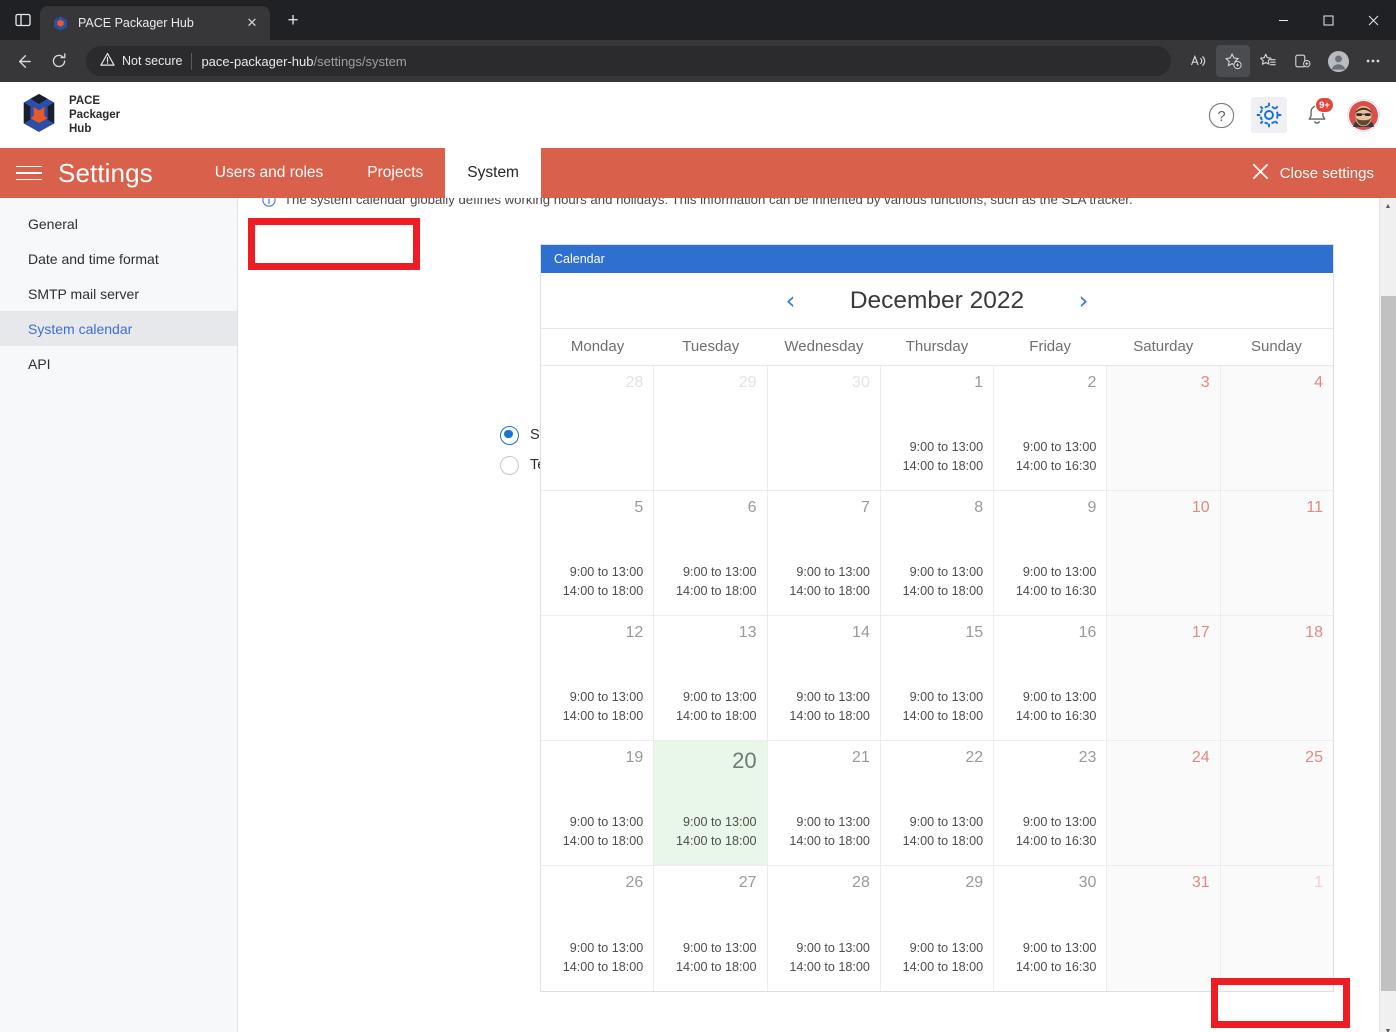 The image size is (1396, 1032). What do you see at coordinates (155, 23) in the screenshot?
I see `browser-tab: PACE Packager Hub ✕` at bounding box center [155, 23].